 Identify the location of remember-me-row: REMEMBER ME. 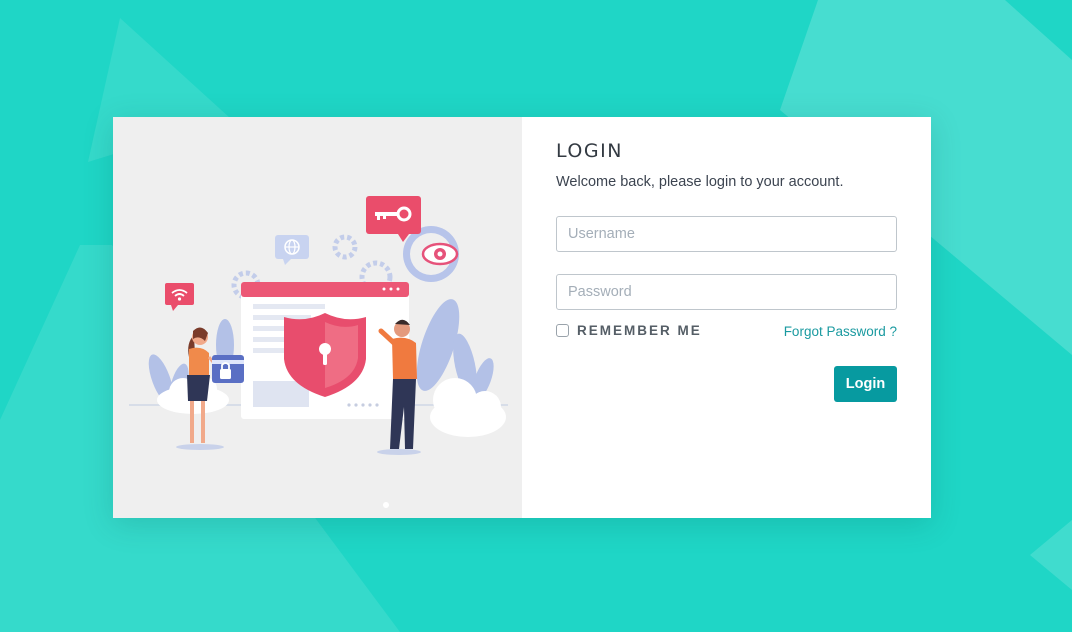
(629, 330).